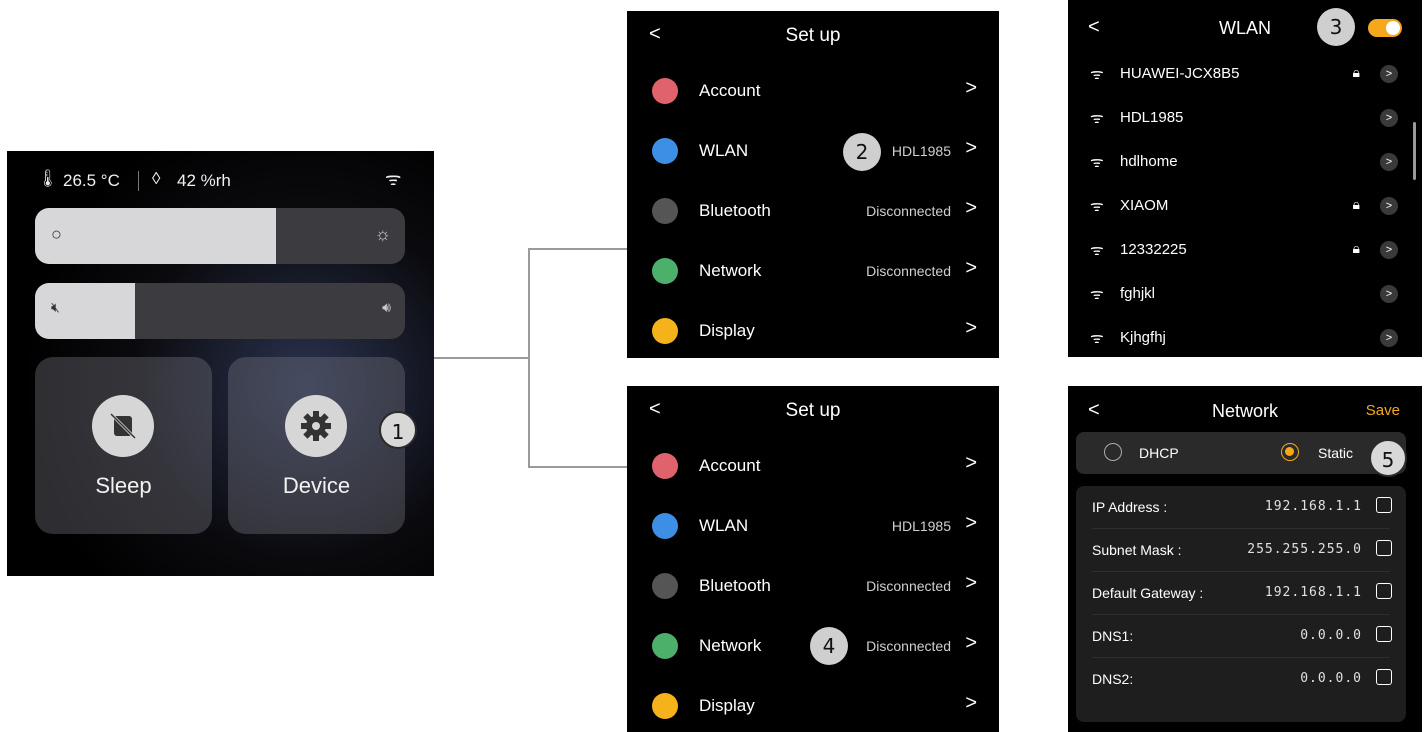 The height and width of the screenshot is (732, 1428). Describe the element at coordinates (1290, 452) in the screenshot. I see `static-radio` at that location.